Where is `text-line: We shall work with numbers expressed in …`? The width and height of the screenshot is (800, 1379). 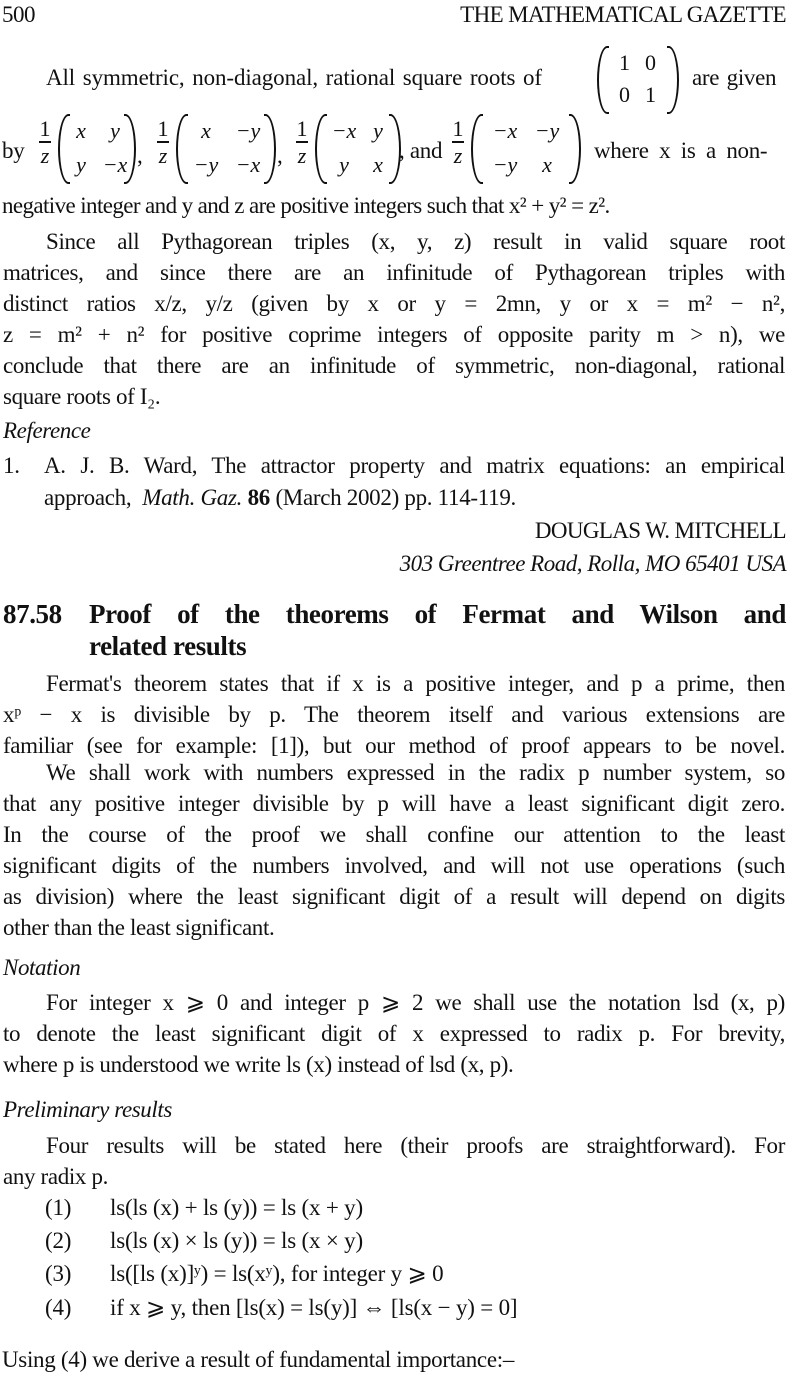
text-line: We shall work with numbers expressed in … is located at coordinates (415, 772).